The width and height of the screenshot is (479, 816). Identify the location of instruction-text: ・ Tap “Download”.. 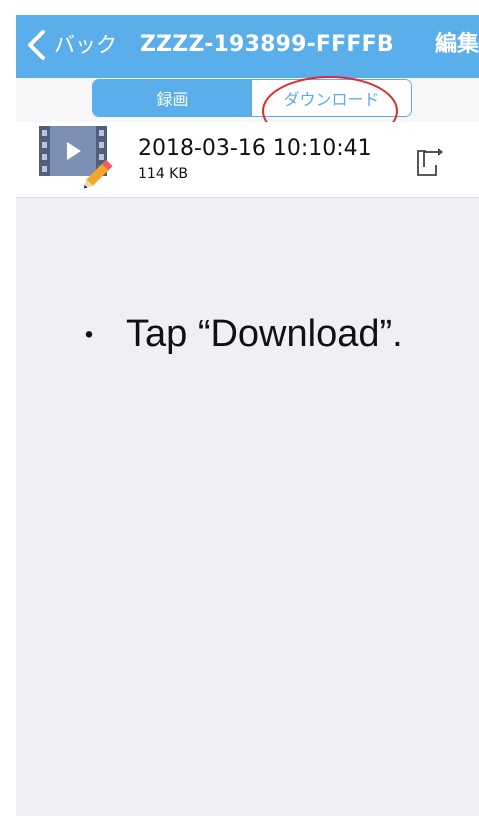
(238, 335).